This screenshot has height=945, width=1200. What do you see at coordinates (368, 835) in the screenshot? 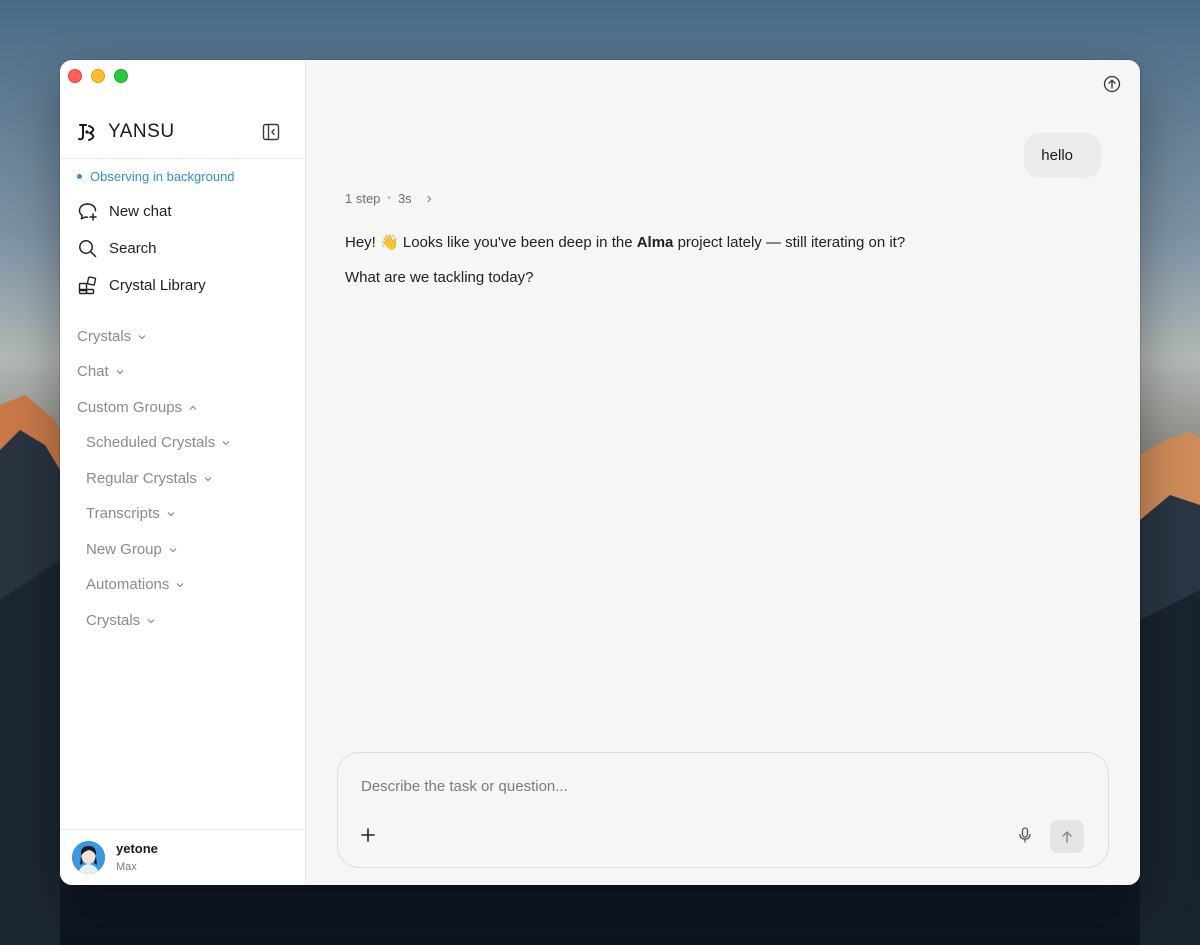
I see `add-attachment-icon` at bounding box center [368, 835].